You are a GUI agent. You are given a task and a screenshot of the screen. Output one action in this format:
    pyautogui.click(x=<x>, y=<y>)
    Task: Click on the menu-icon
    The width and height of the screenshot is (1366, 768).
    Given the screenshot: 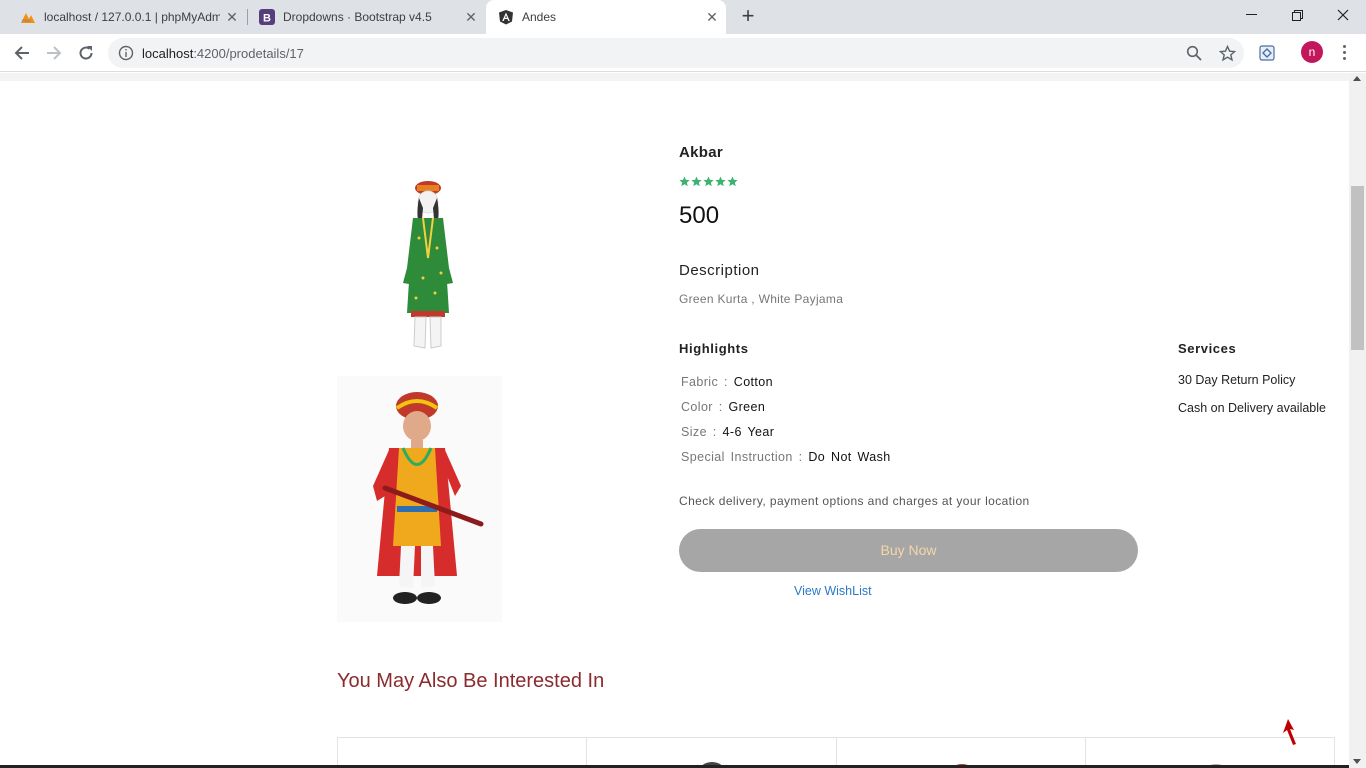 What is the action you would take?
    pyautogui.click(x=1344, y=52)
    